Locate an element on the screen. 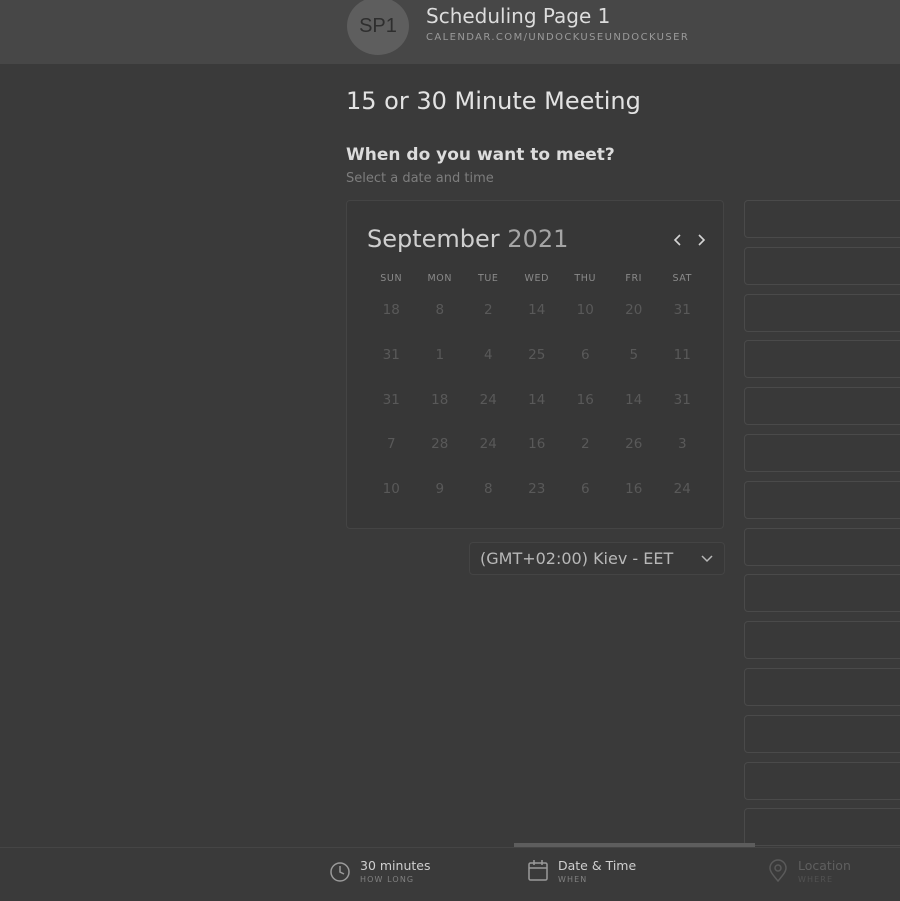  calendar-week-row: 10 9 8 23 6 16 24 is located at coordinates (537, 499).